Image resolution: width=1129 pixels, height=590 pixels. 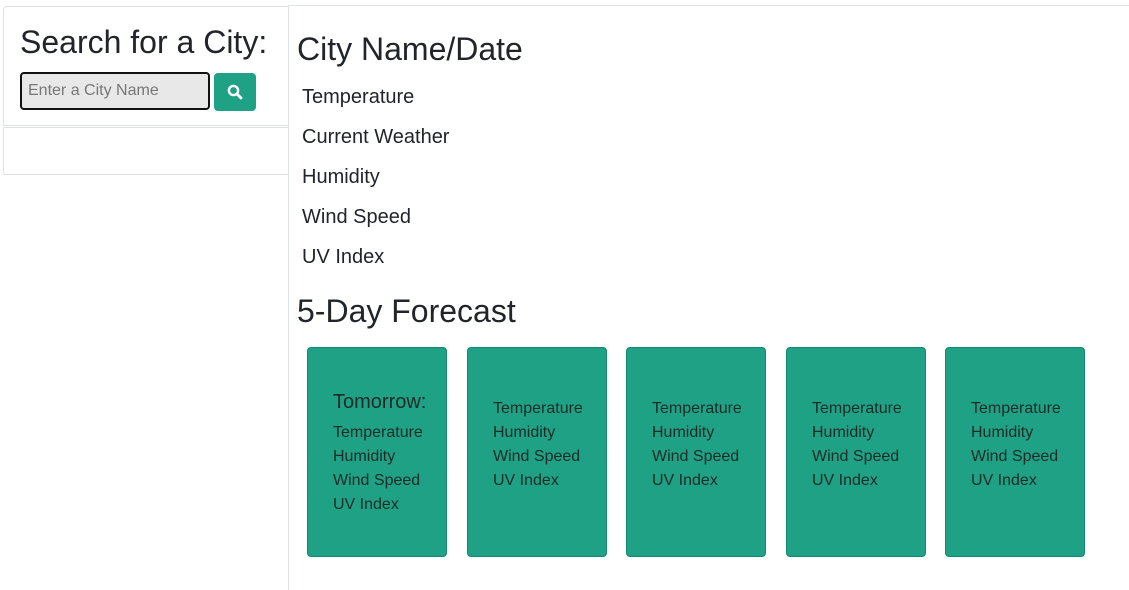 What do you see at coordinates (288, 298) in the screenshot?
I see `vertical-divider` at bounding box center [288, 298].